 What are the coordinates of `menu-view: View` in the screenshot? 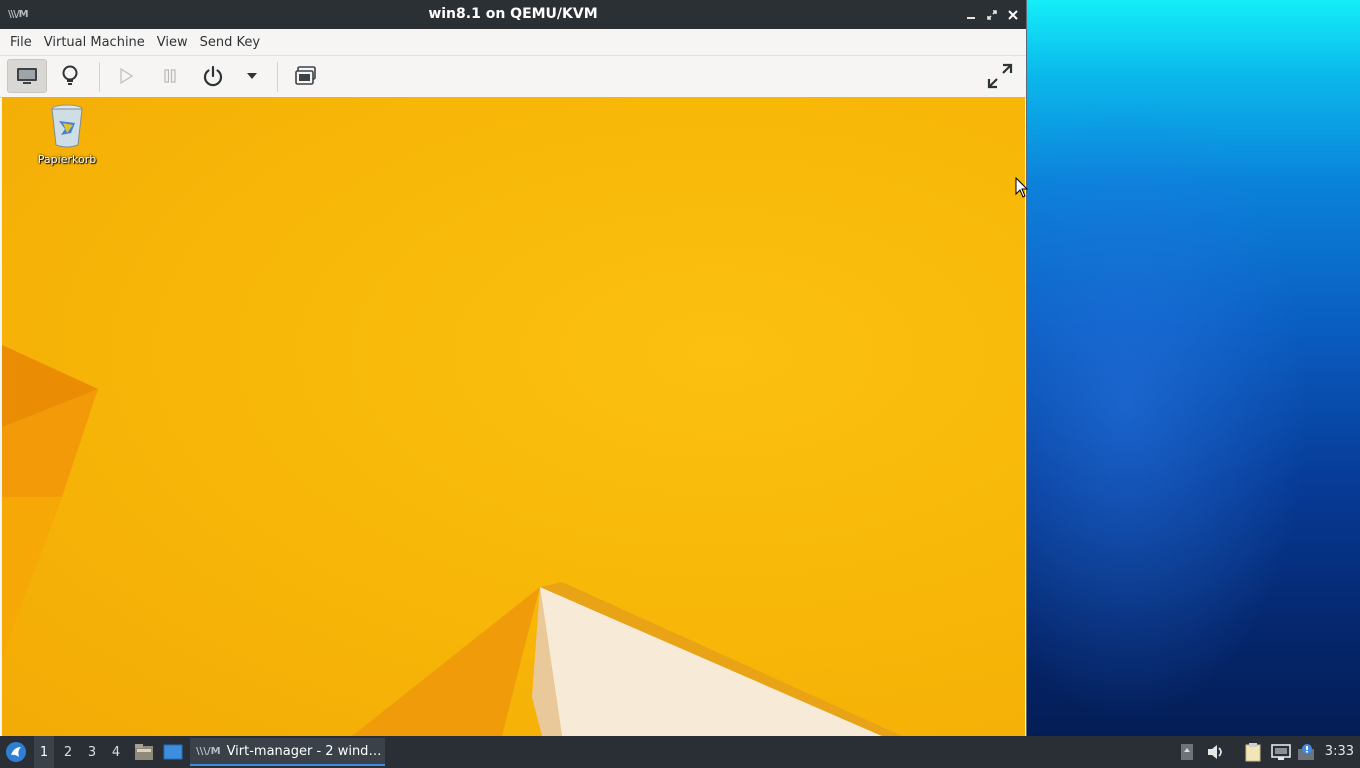 It's located at (172, 42).